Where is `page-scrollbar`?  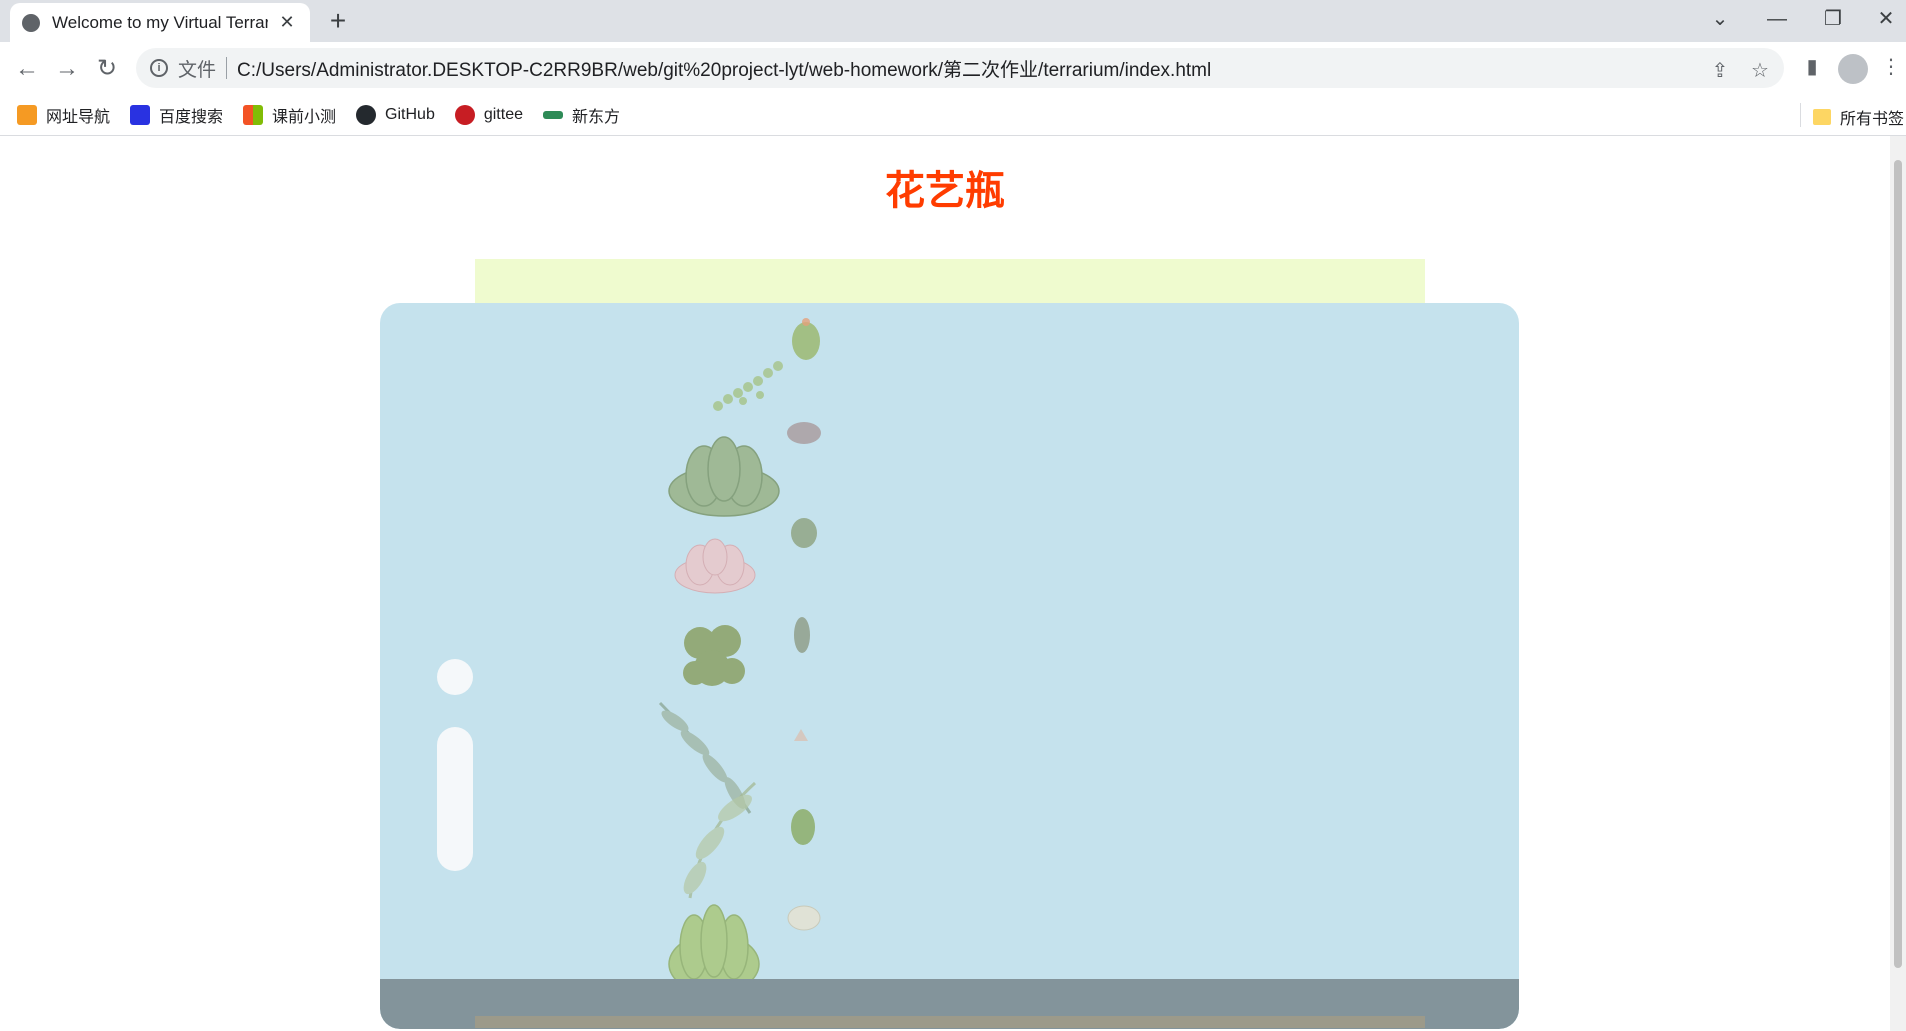 page-scrollbar is located at coordinates (1898, 583).